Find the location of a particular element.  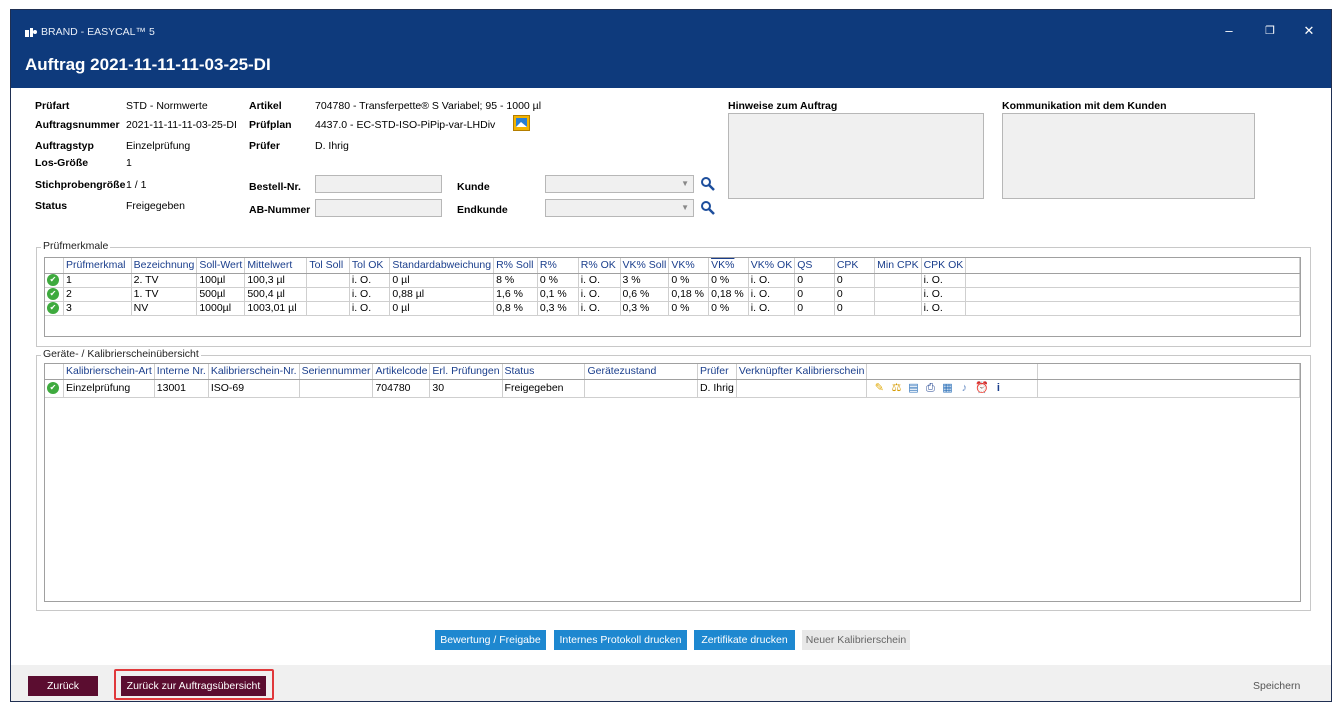

status-value: Freigegeben is located at coordinates (155, 206).